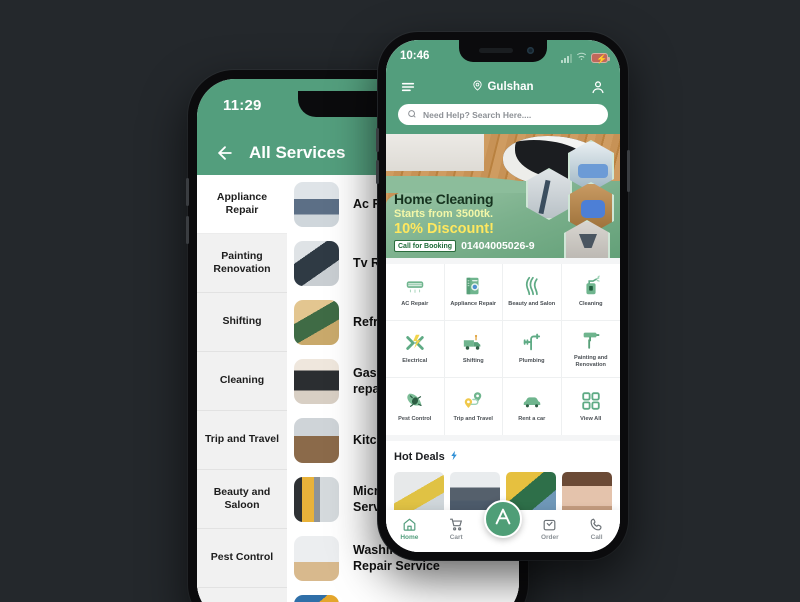  Describe the element at coordinates (297, 152) in the screenshot. I see `page-title: All Services` at that location.